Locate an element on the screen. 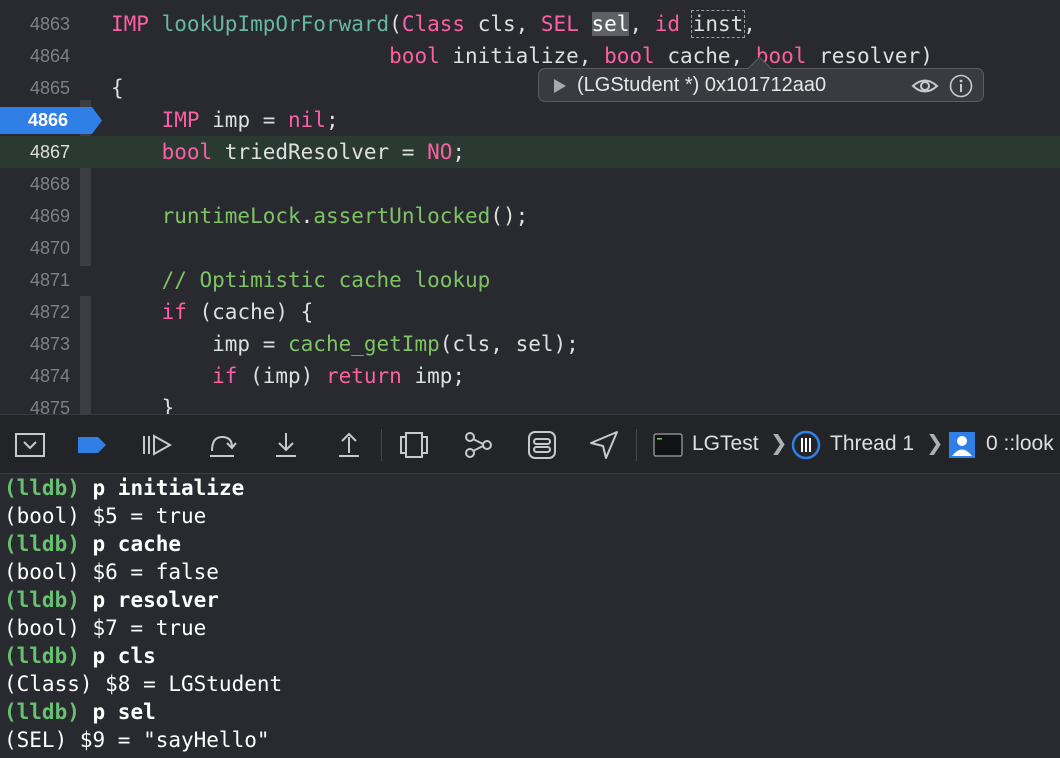 The width and height of the screenshot is (1060, 758). code-line: 4866 IMP imp = nil; is located at coordinates (530, 120).